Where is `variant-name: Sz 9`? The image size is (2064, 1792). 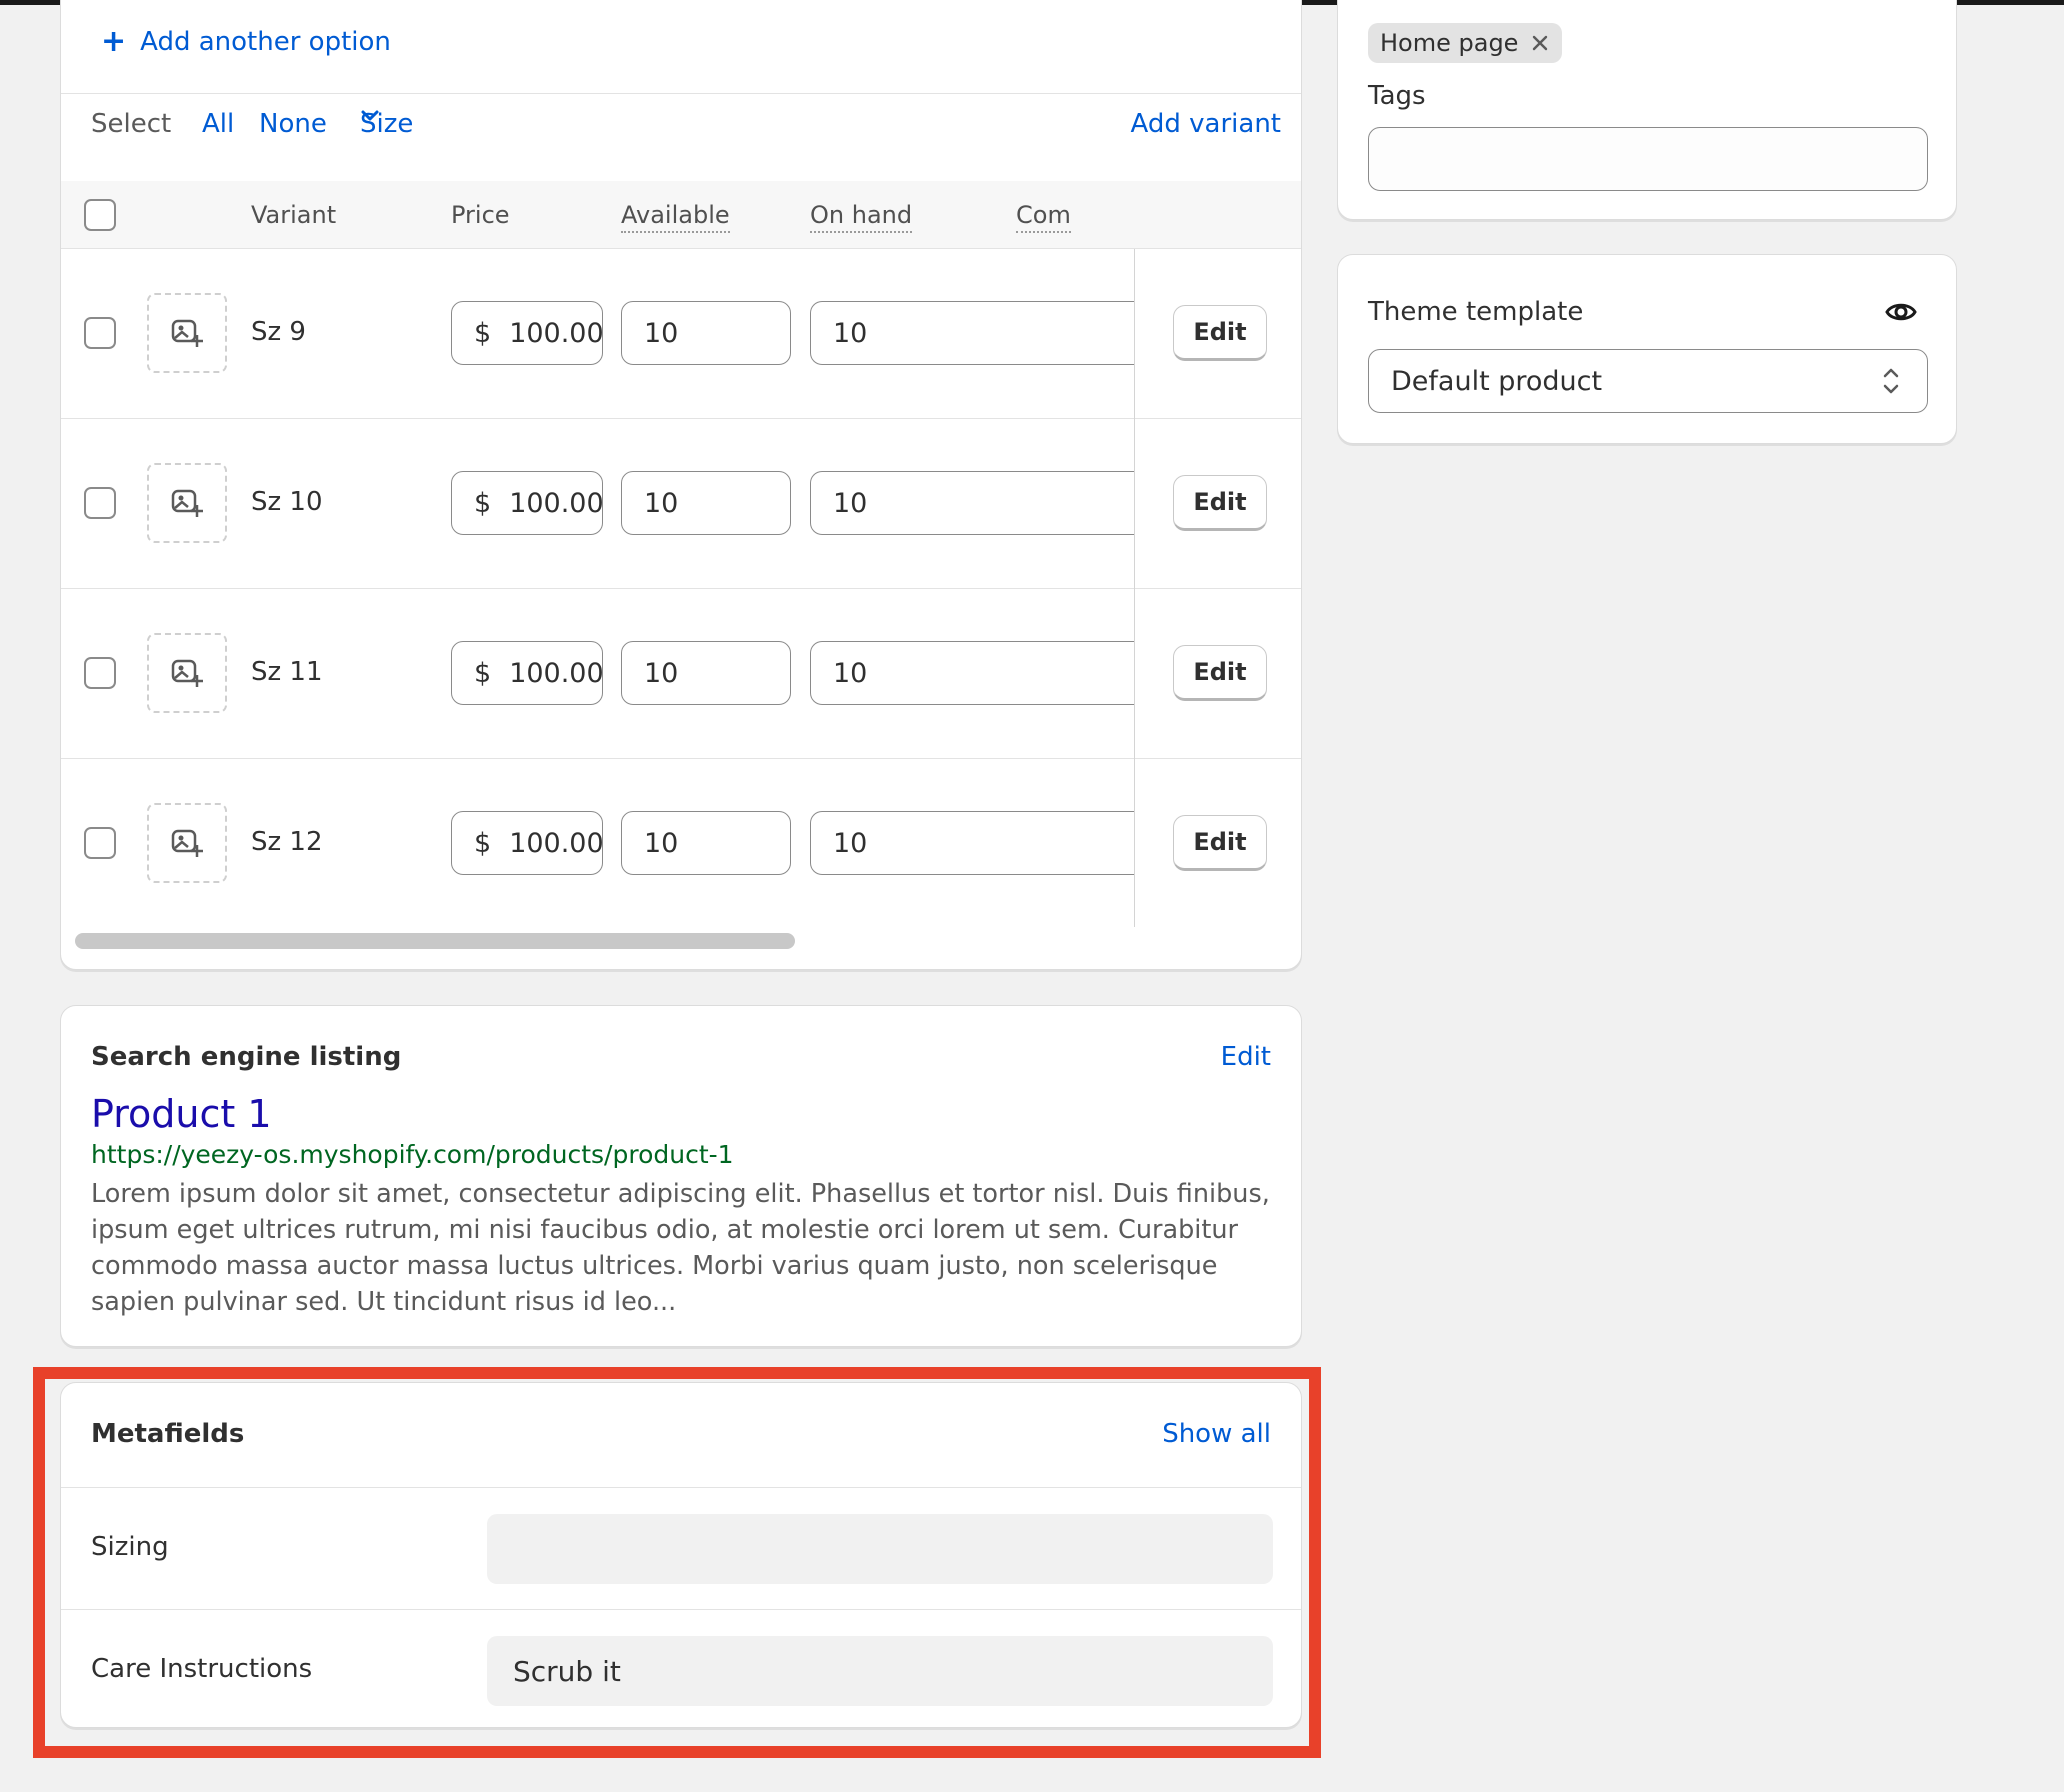
variant-name: Sz 9 is located at coordinates (278, 332).